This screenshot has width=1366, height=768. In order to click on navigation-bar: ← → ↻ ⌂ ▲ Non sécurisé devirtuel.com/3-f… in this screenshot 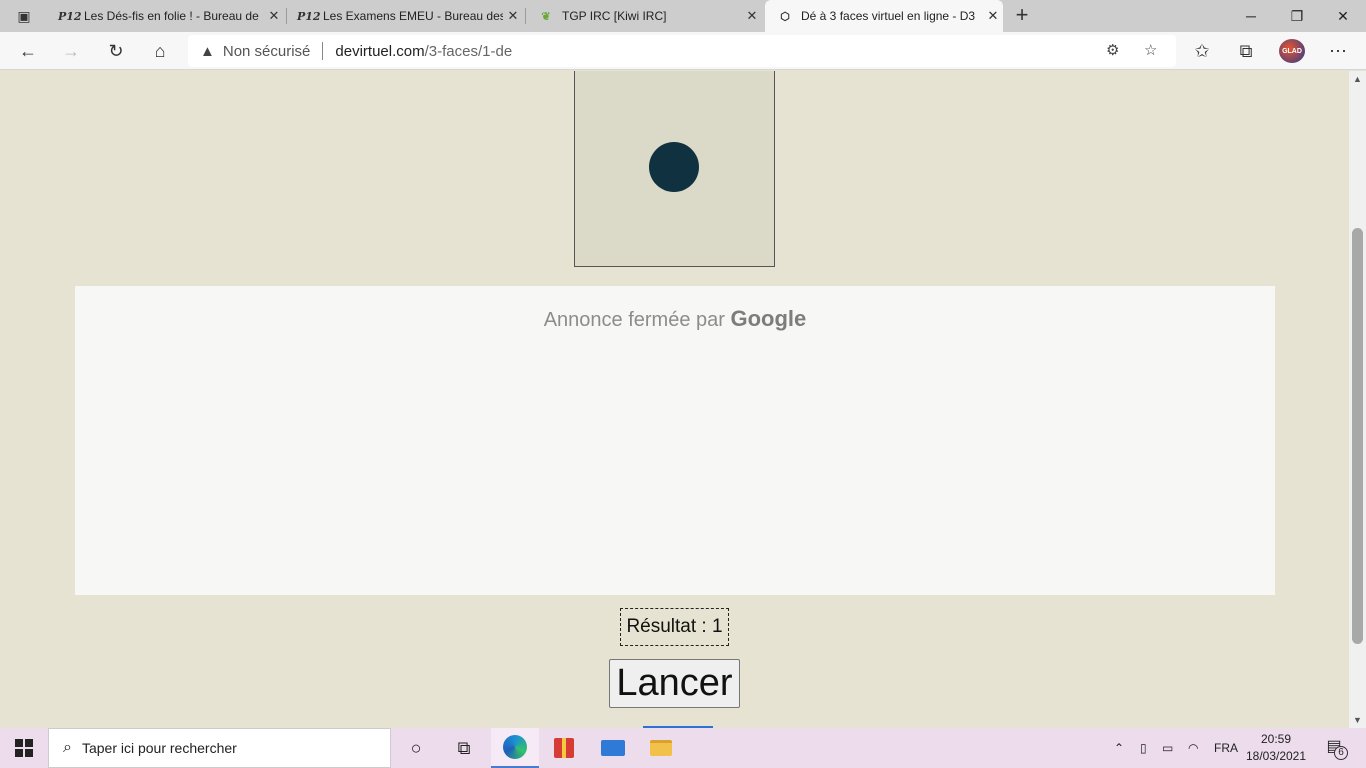, I will do `click(683, 51)`.